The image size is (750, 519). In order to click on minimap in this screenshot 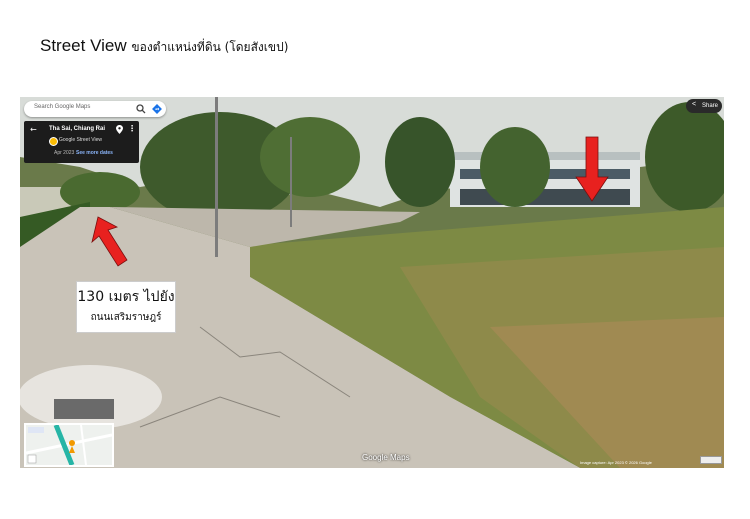, I will do `click(69, 445)`.